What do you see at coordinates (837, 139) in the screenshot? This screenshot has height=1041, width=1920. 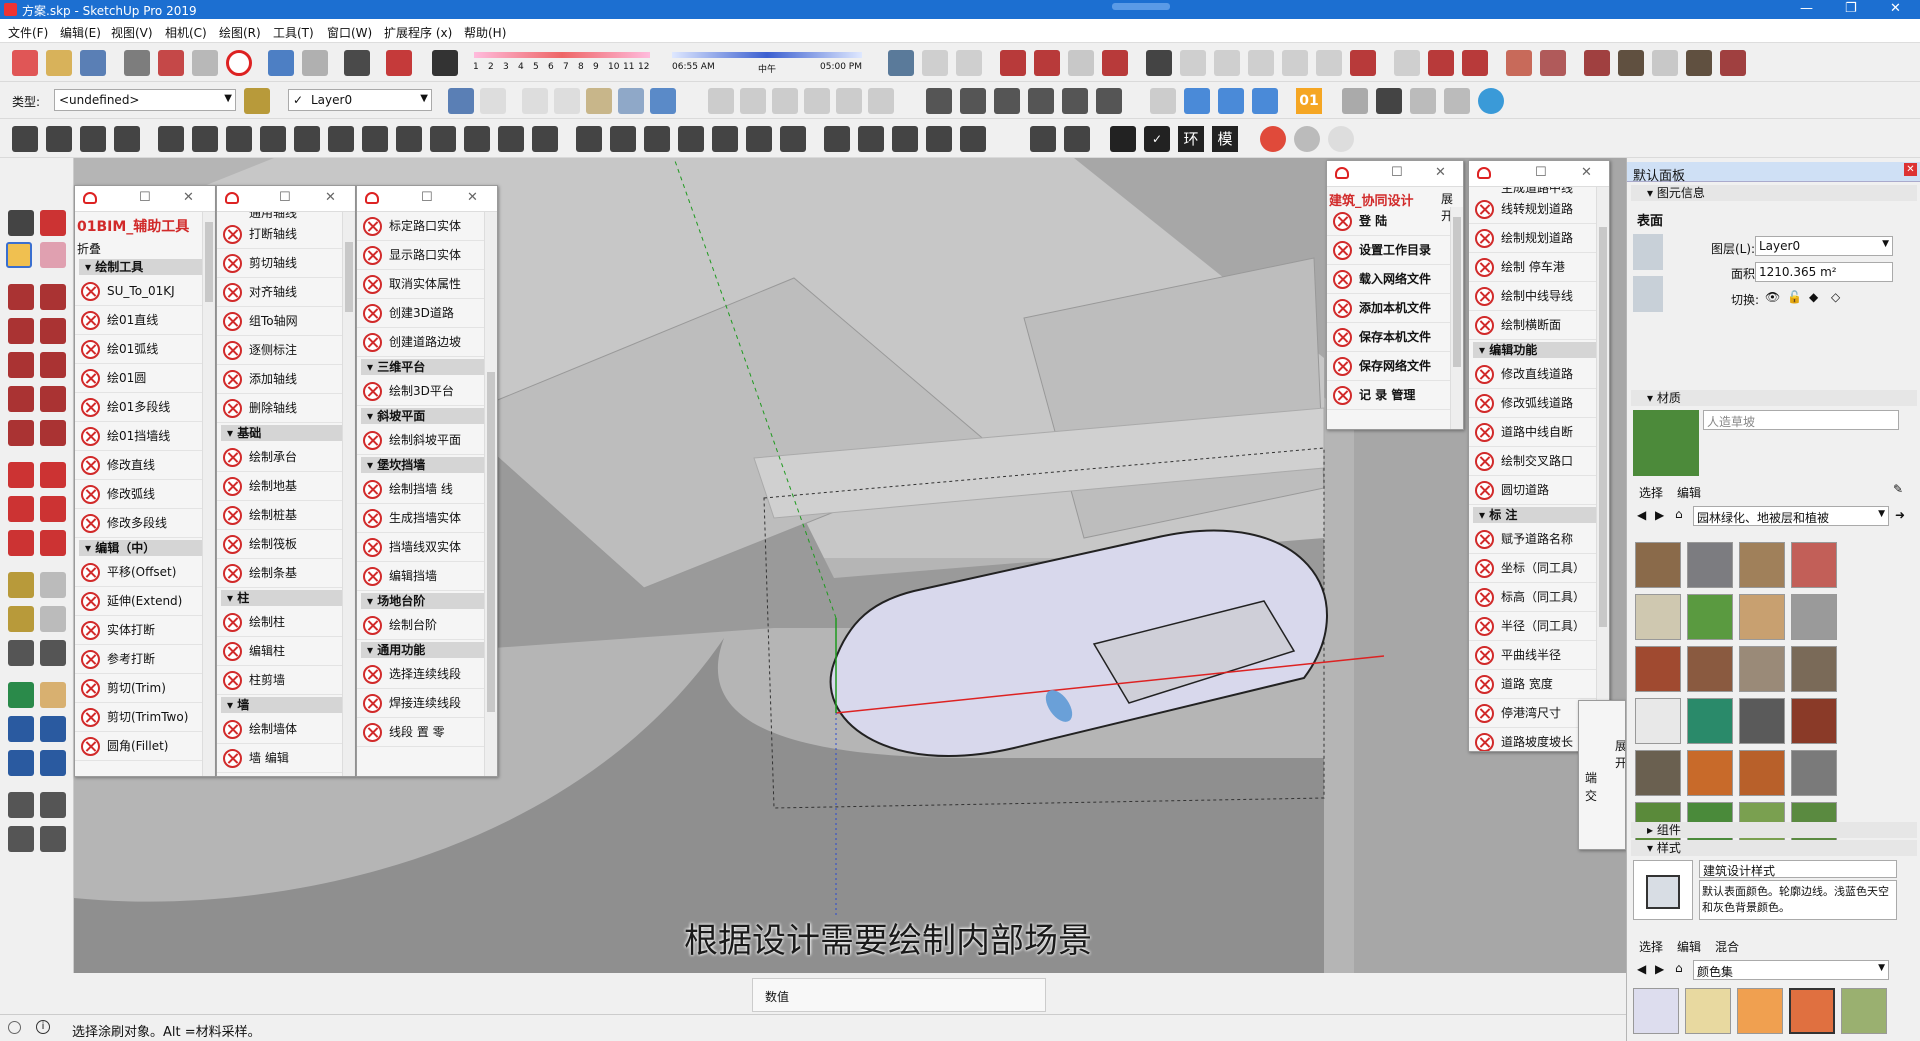 I see `mirror-icon` at bounding box center [837, 139].